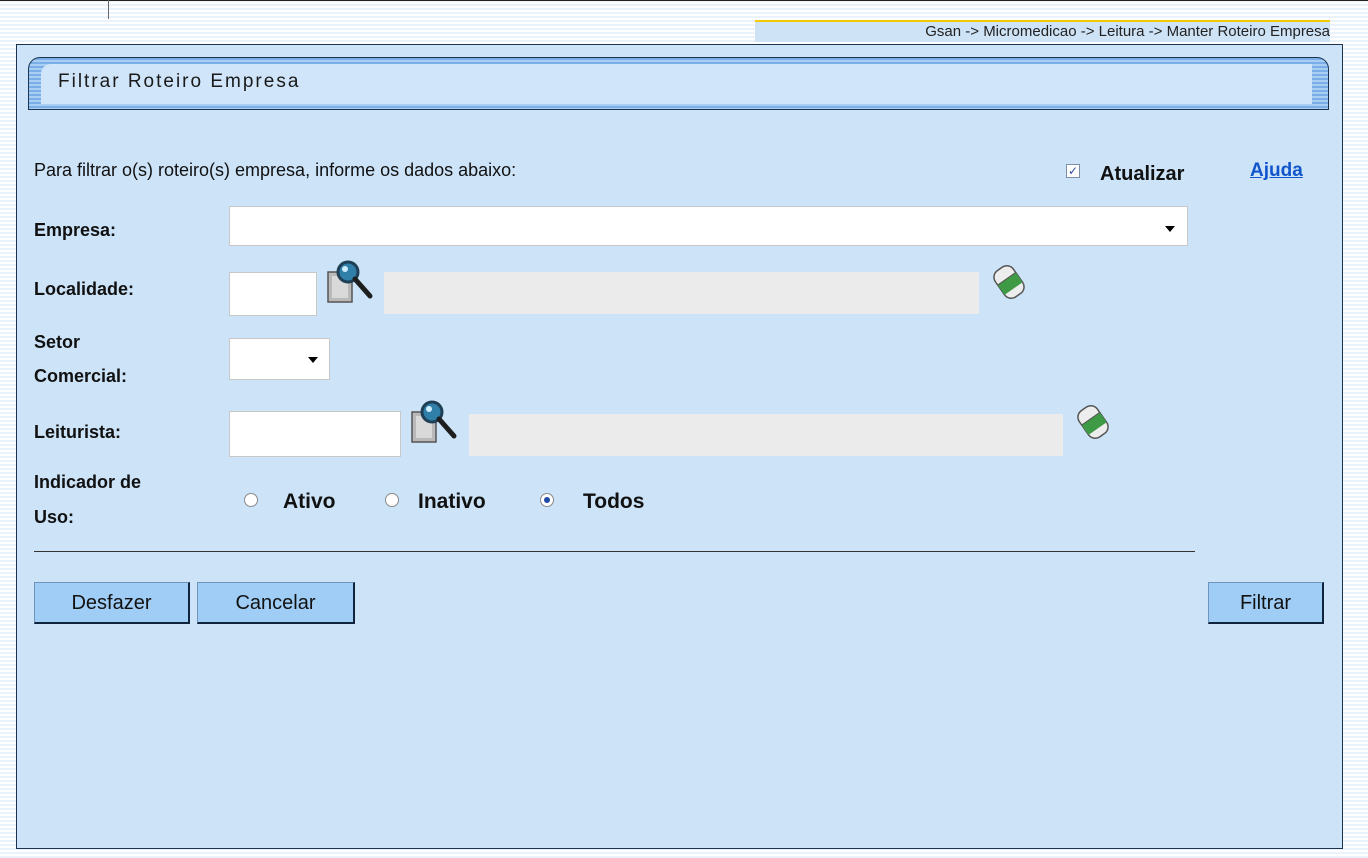 The image size is (1368, 858). Describe the element at coordinates (75, 230) in the screenshot. I see `empresa-label: Empresa:` at that location.